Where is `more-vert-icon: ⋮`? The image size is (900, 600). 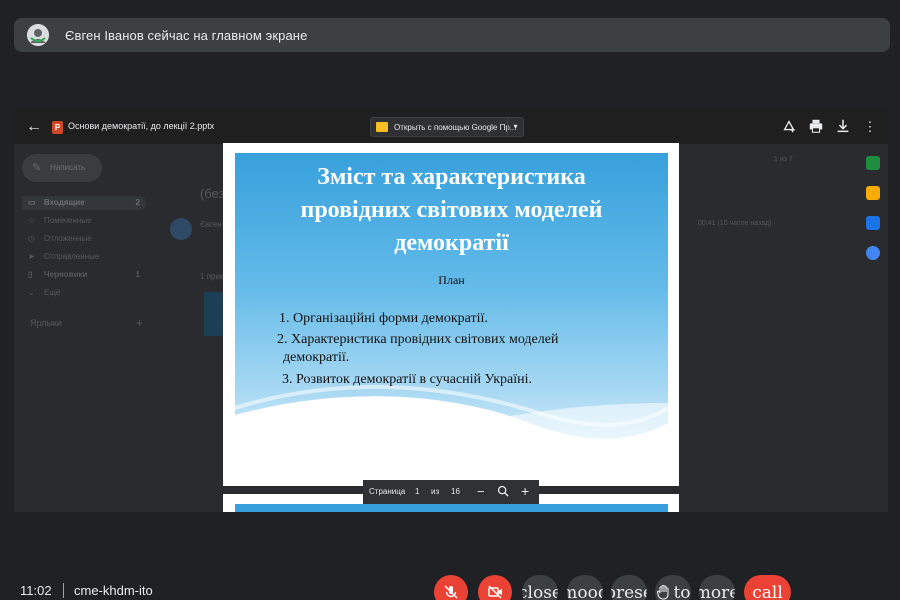
more-vert-icon: ⋮ is located at coordinates (870, 127).